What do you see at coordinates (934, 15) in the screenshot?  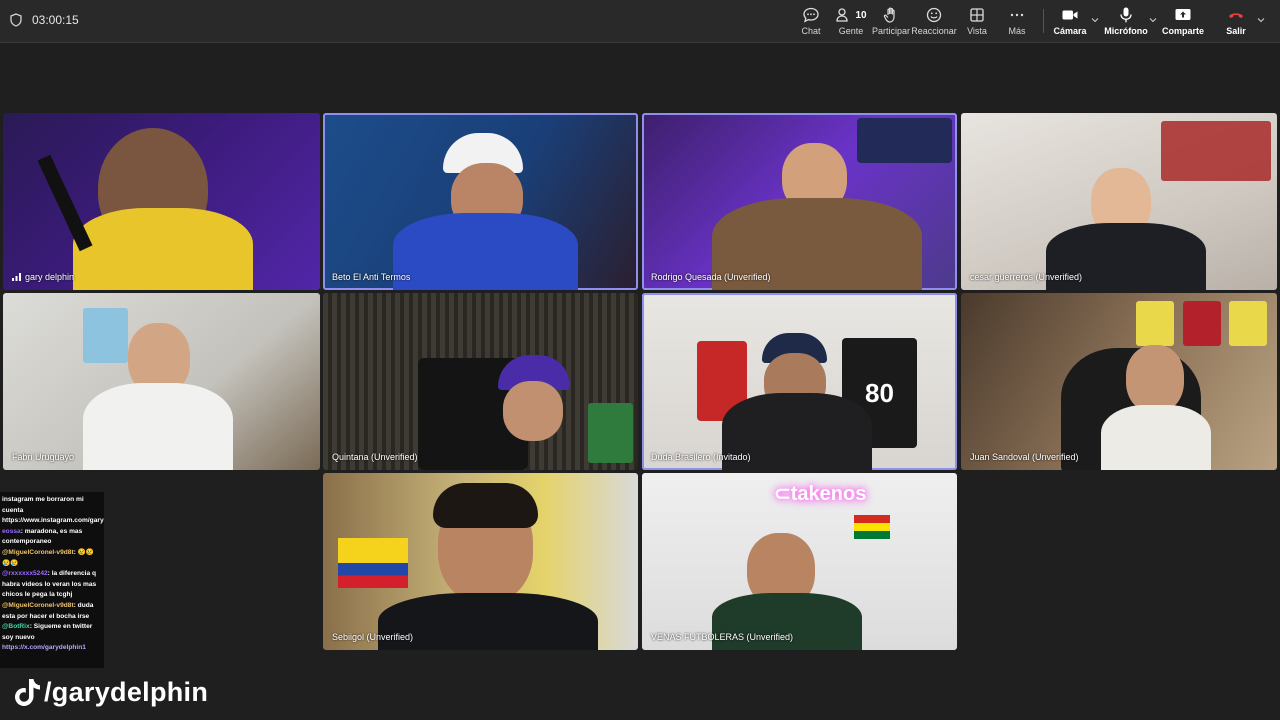 I see `smiley-icon` at bounding box center [934, 15].